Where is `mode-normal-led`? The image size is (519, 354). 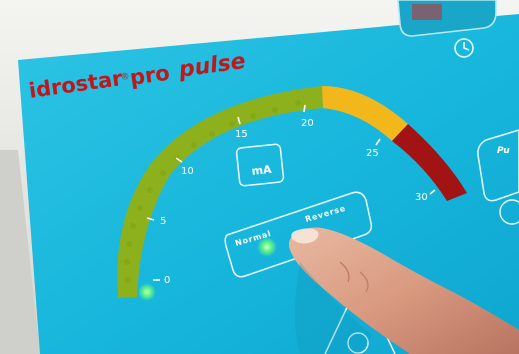
mode-normal-led is located at coordinates (267, 247).